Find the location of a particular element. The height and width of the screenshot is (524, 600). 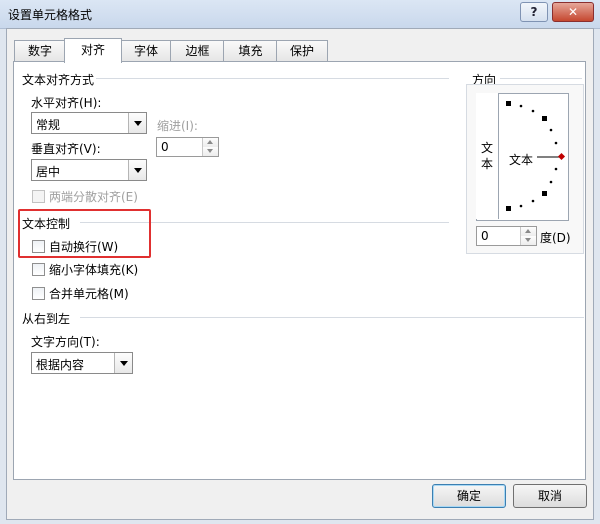

tab-number: 数字 is located at coordinates (40, 50).